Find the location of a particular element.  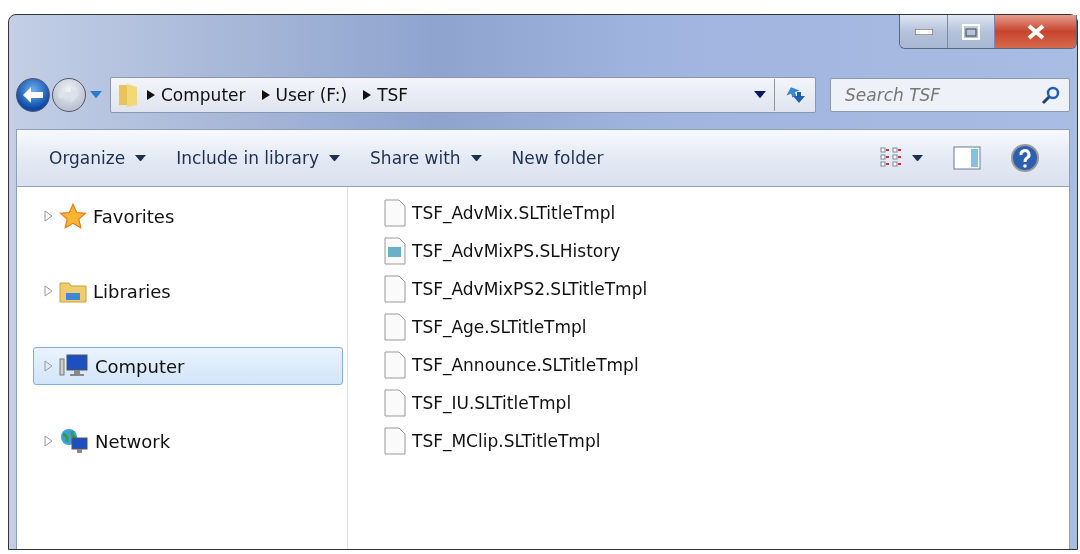

breadcrumb: User (F:) is located at coordinates (311, 95).